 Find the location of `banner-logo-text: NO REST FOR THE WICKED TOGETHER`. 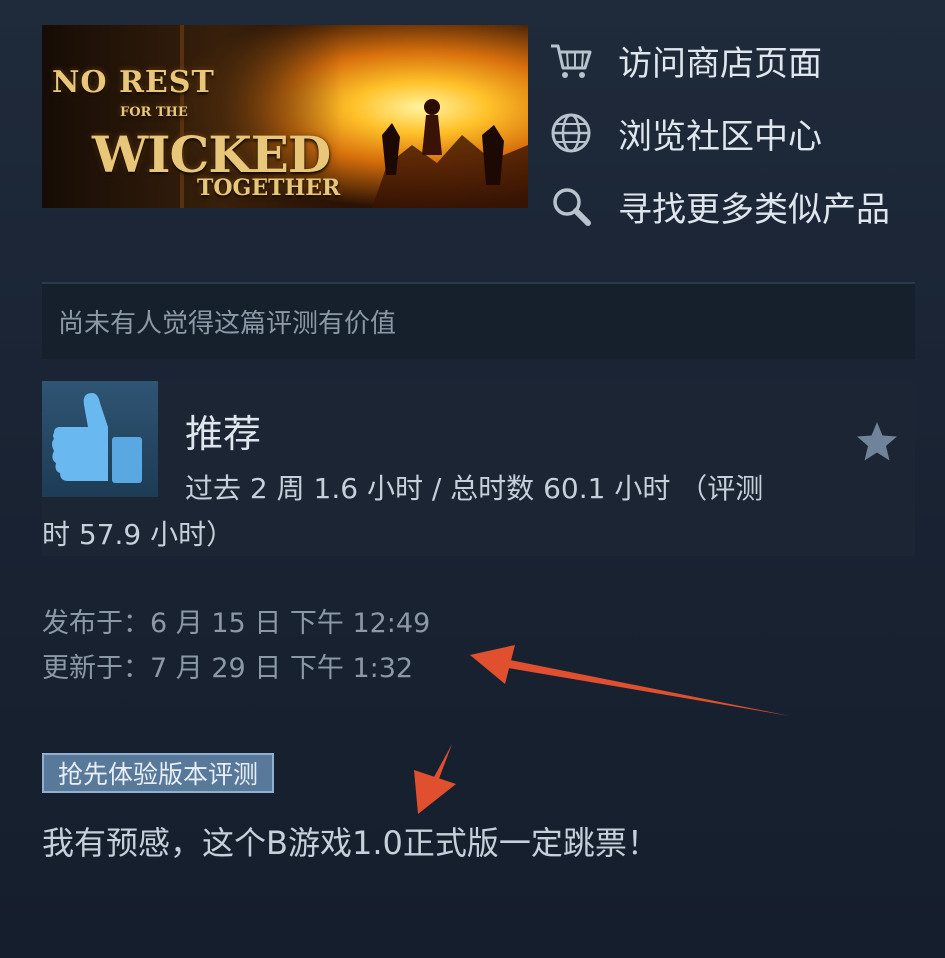

banner-logo-text: NO REST FOR THE WICKED TOGETHER is located at coordinates (192, 116).